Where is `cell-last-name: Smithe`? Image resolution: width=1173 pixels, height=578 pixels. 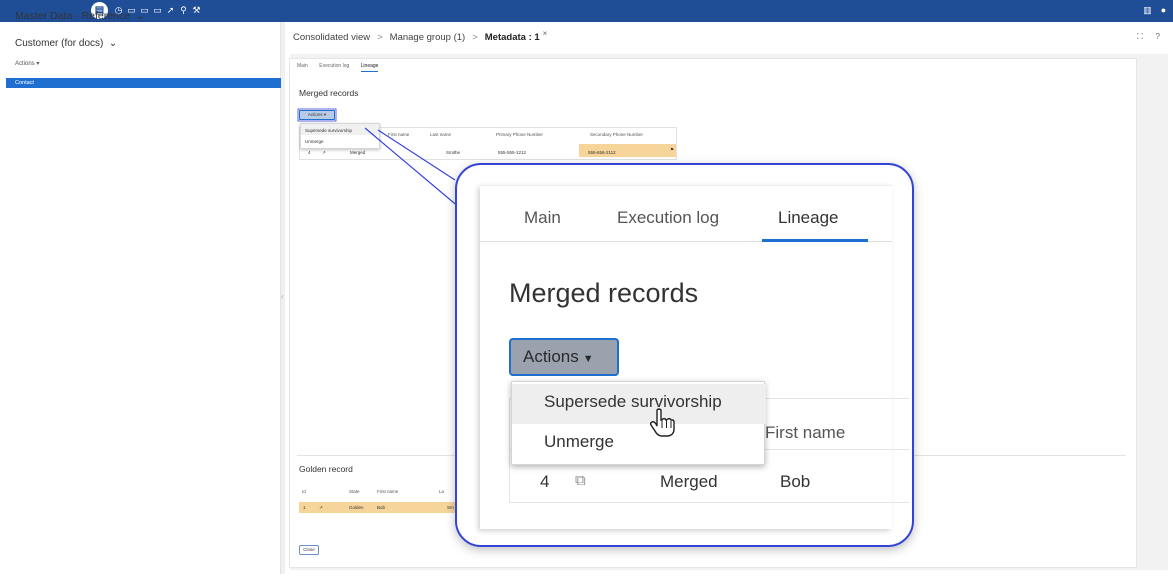 cell-last-name: Smithe is located at coordinates (453, 152).